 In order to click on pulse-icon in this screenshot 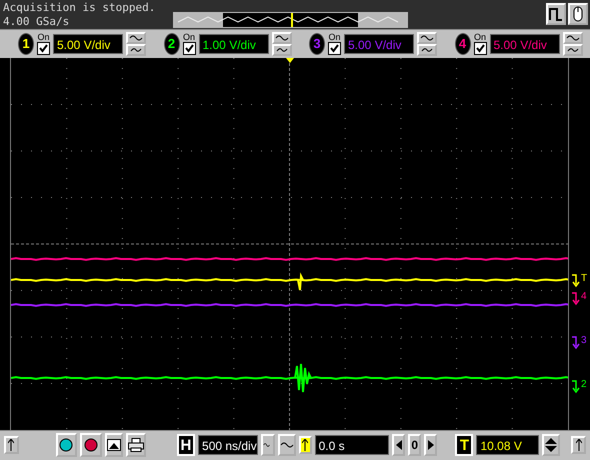, I will do `click(556, 14)`.